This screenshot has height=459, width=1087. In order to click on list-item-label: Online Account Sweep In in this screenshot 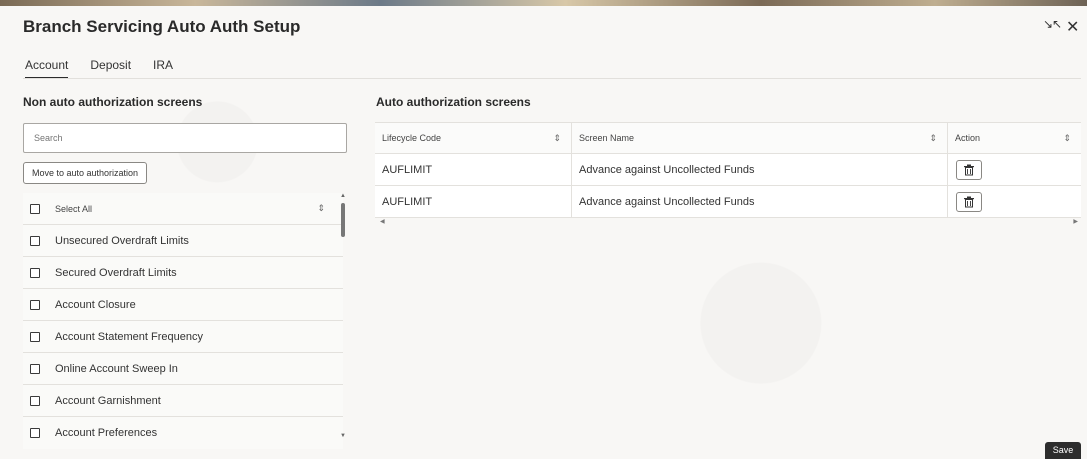, I will do `click(116, 368)`.